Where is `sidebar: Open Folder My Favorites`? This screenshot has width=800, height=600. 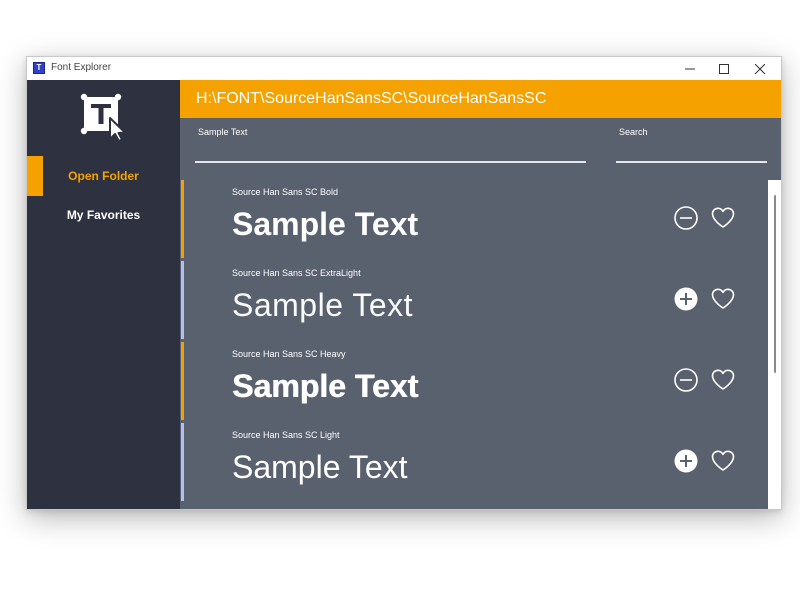 sidebar: Open Folder My Favorites is located at coordinates (103, 294).